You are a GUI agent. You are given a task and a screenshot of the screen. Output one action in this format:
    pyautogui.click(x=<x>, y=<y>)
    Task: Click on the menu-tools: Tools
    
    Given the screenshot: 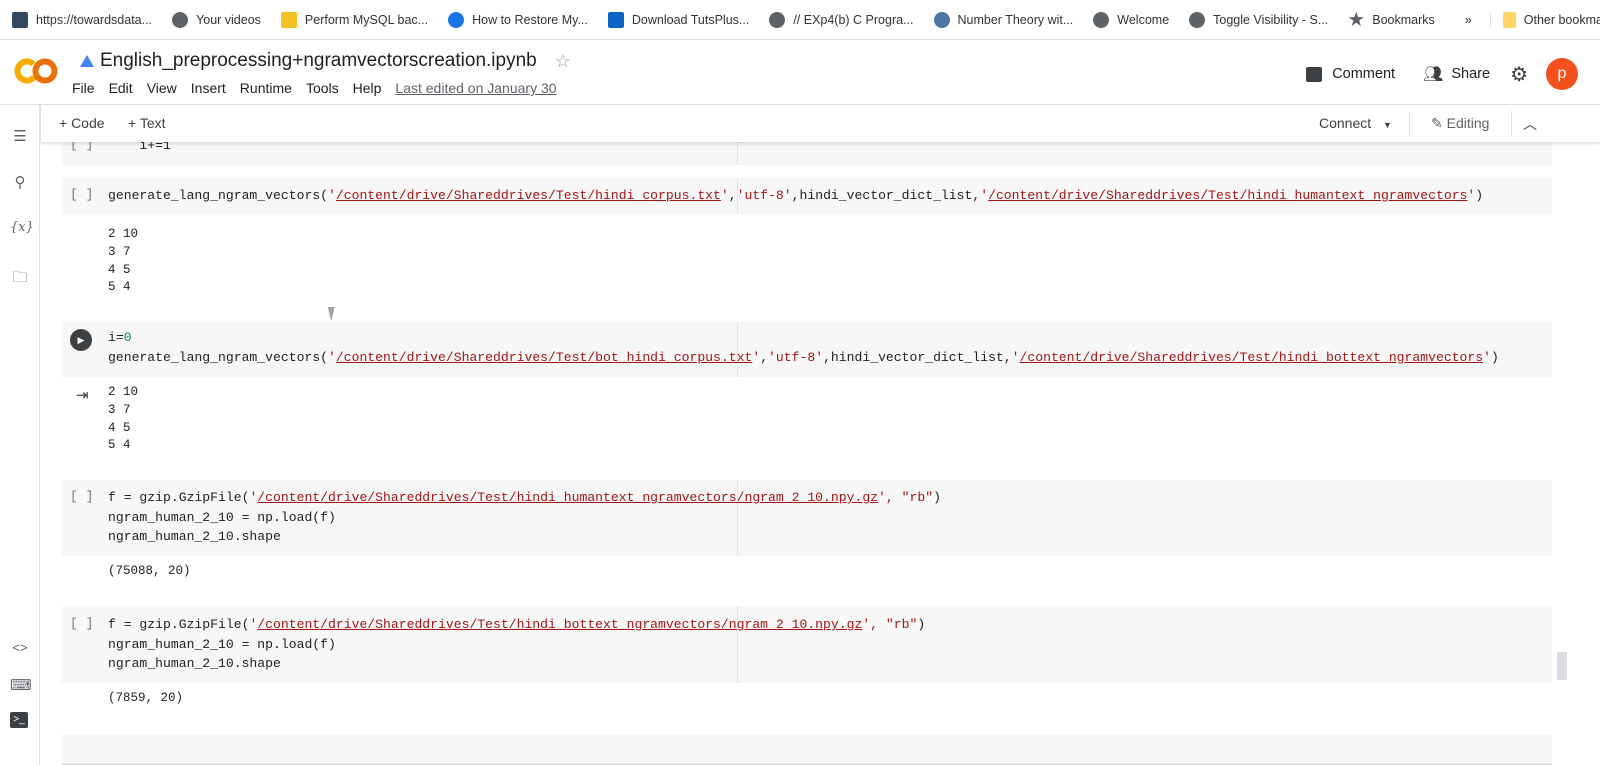 What is the action you would take?
    pyautogui.click(x=322, y=88)
    